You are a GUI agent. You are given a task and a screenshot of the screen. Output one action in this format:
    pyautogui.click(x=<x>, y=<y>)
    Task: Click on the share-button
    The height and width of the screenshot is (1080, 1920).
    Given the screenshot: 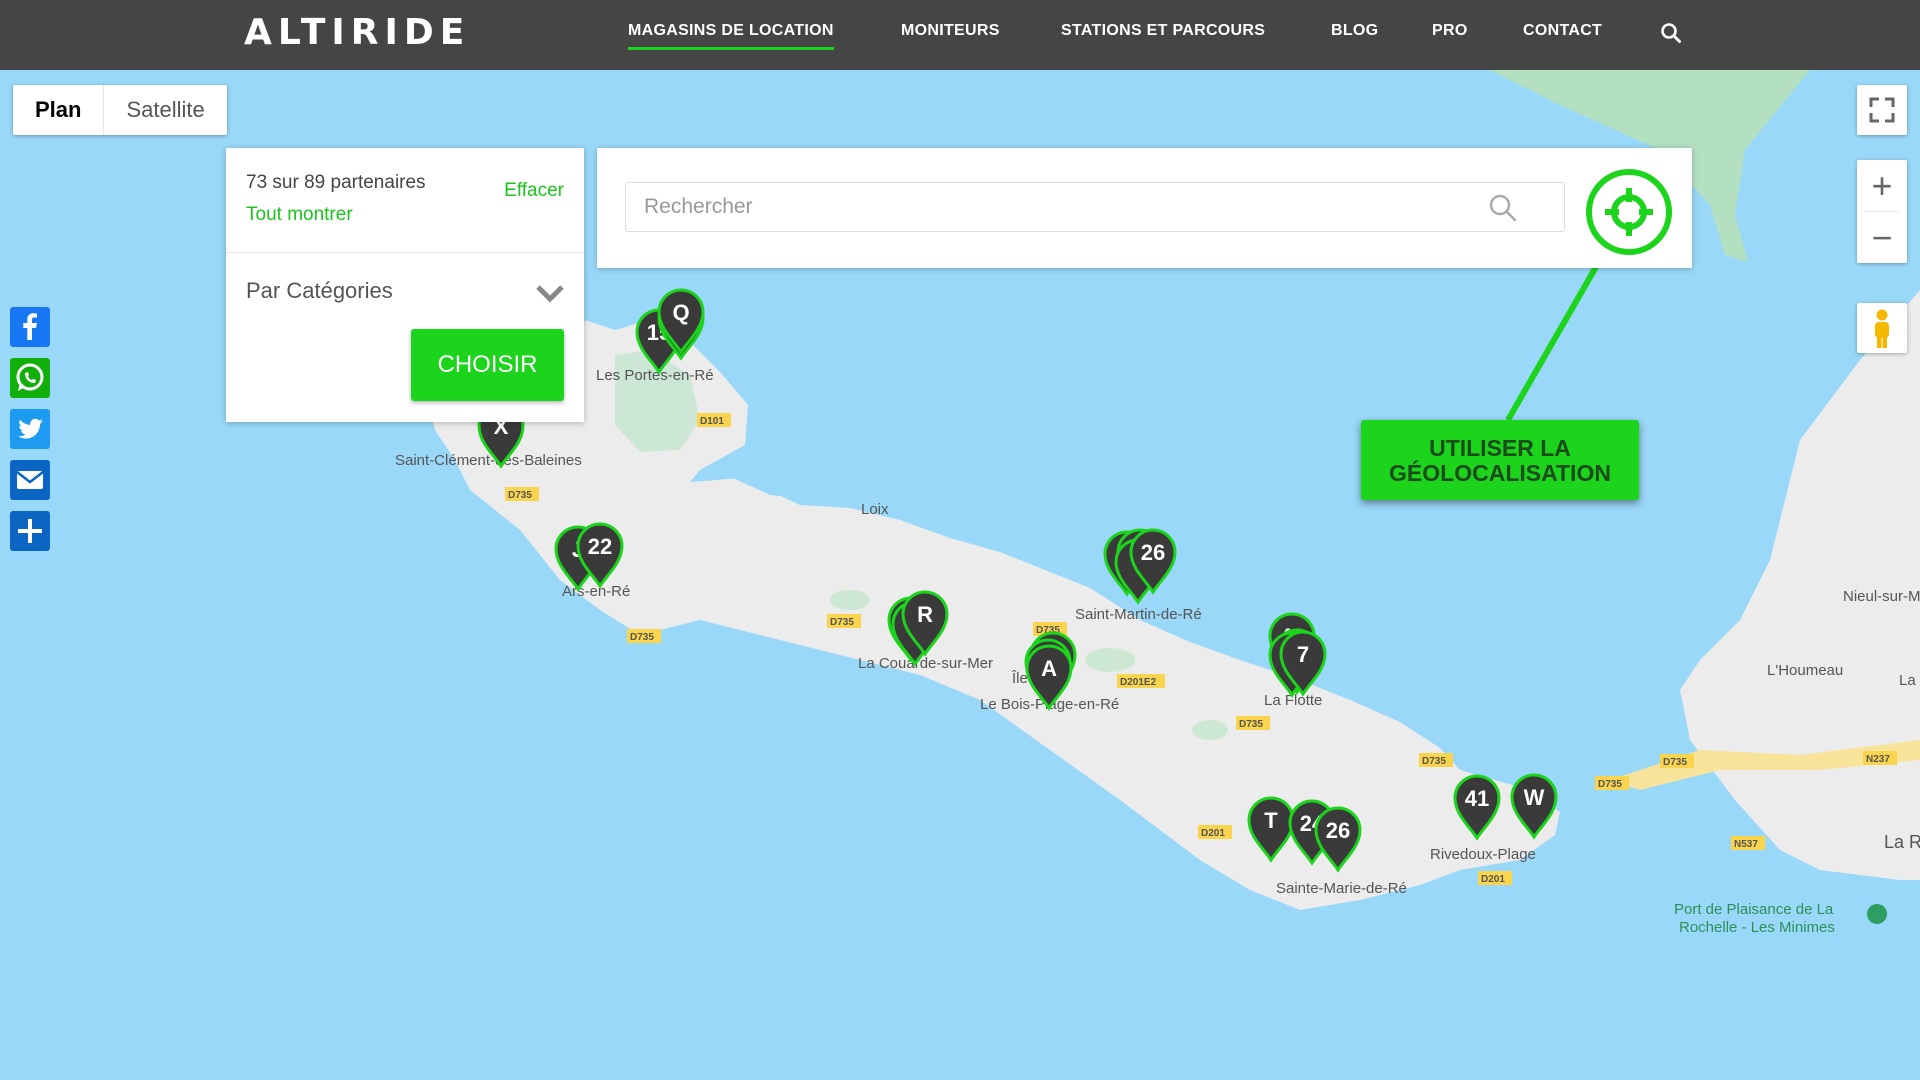 What is the action you would take?
    pyautogui.click(x=30, y=531)
    